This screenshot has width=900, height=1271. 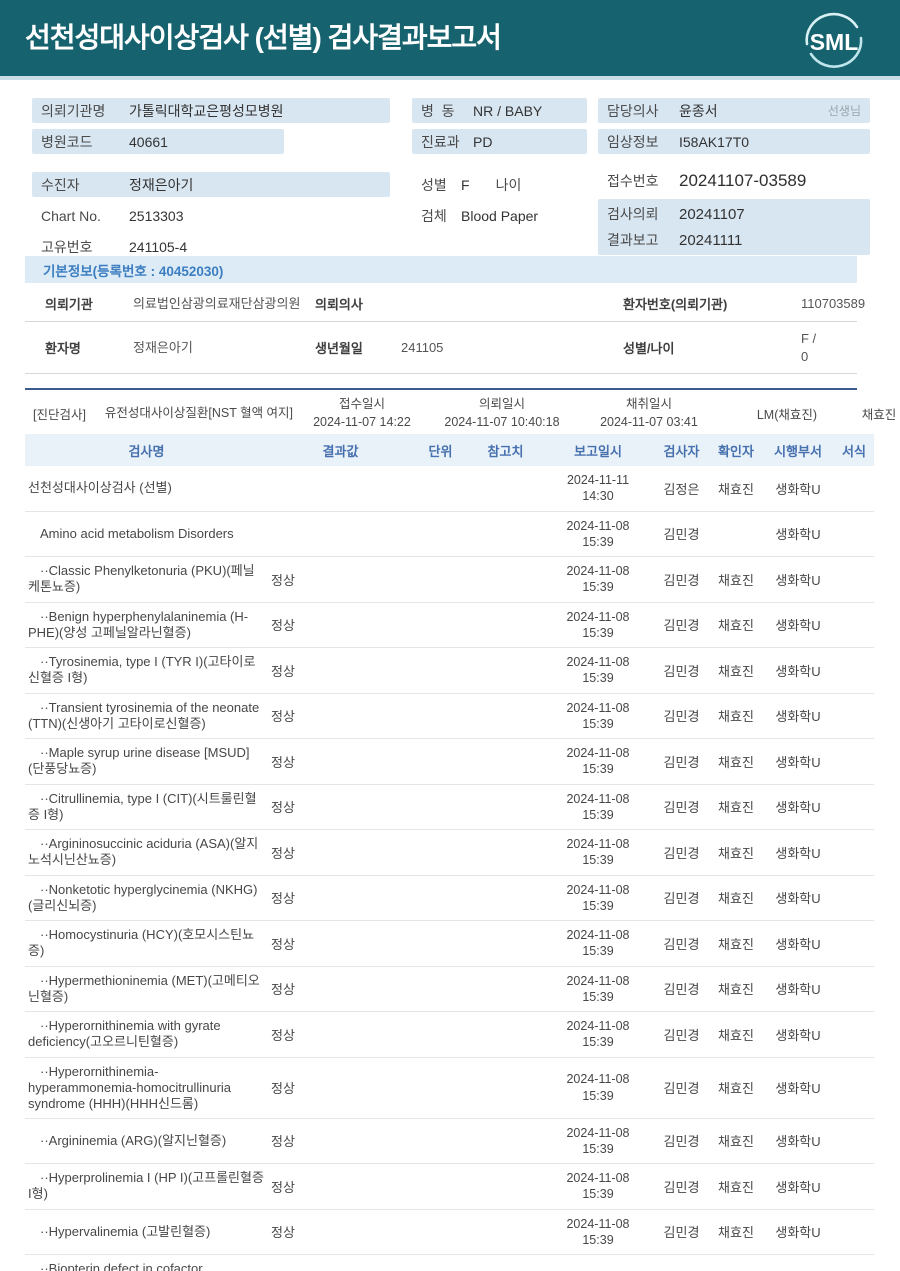 I want to click on requesting-org-label: 의뢰기관명, so click(x=73, y=110).